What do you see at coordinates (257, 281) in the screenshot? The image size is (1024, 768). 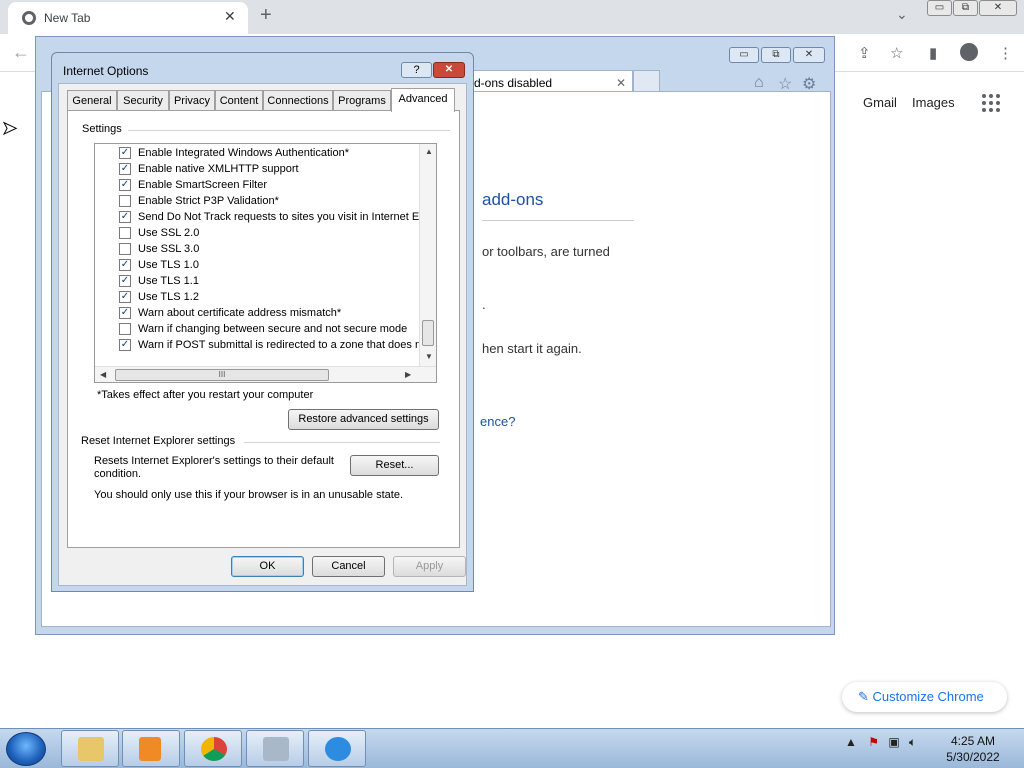 I see `advanced-setting-row: ✓ Use TLS 1.1` at bounding box center [257, 281].